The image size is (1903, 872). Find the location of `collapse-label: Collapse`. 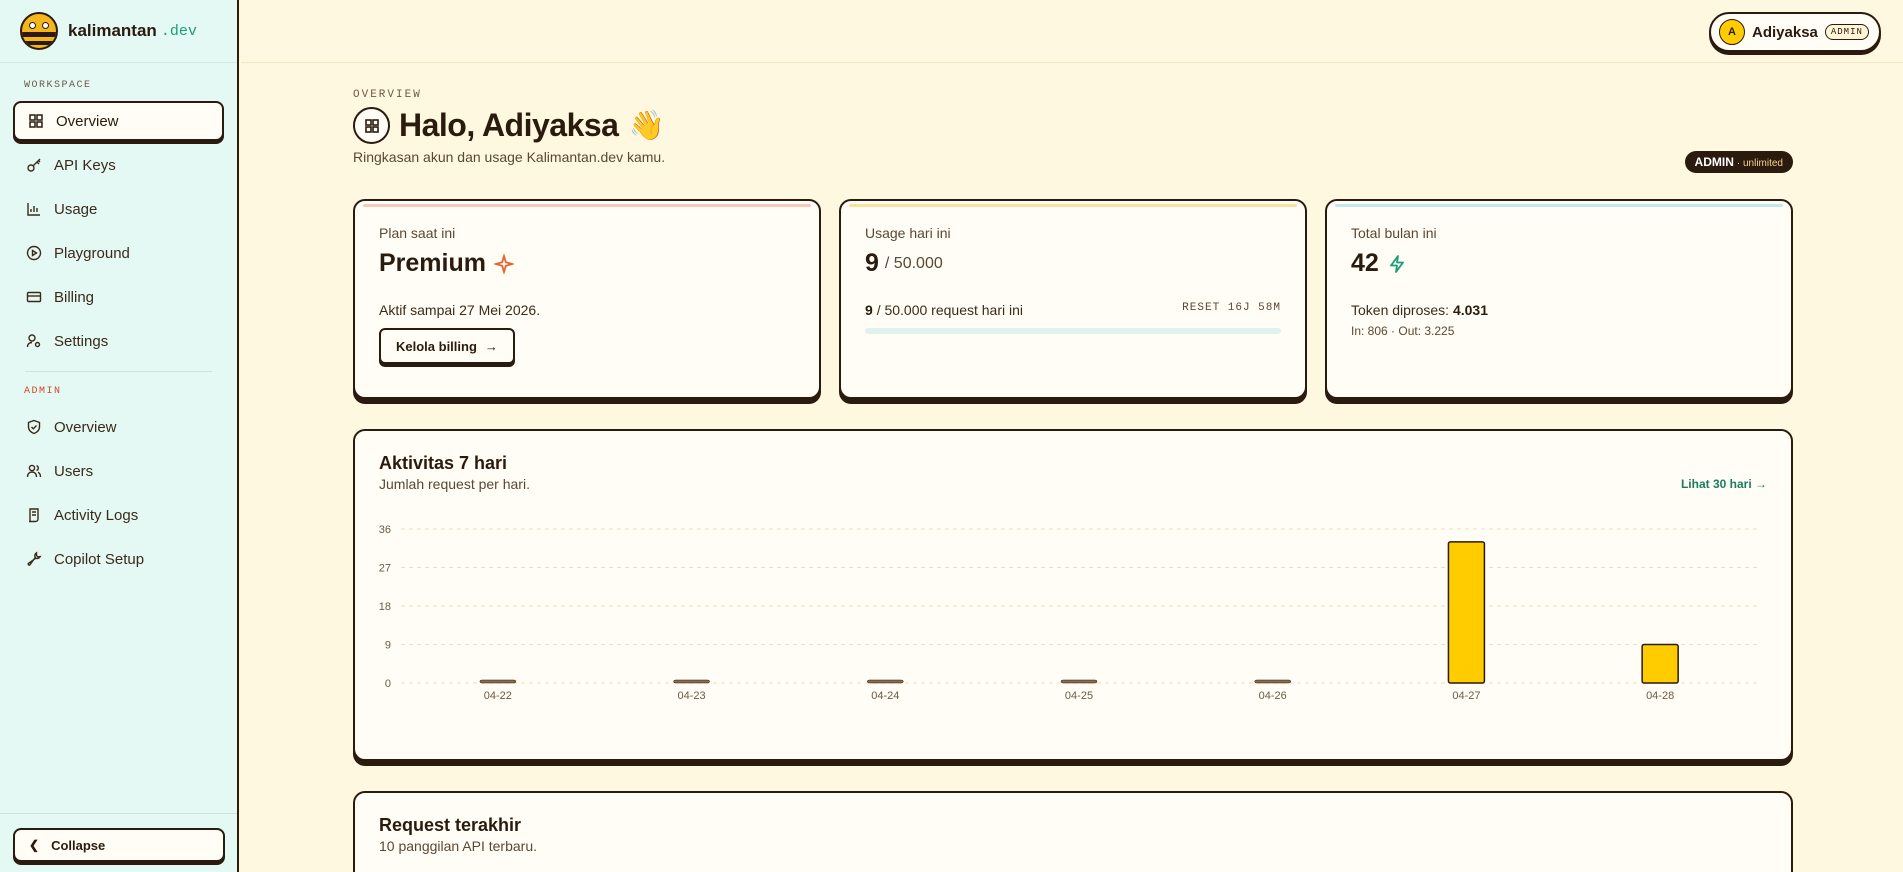

collapse-label: Collapse is located at coordinates (78, 845).